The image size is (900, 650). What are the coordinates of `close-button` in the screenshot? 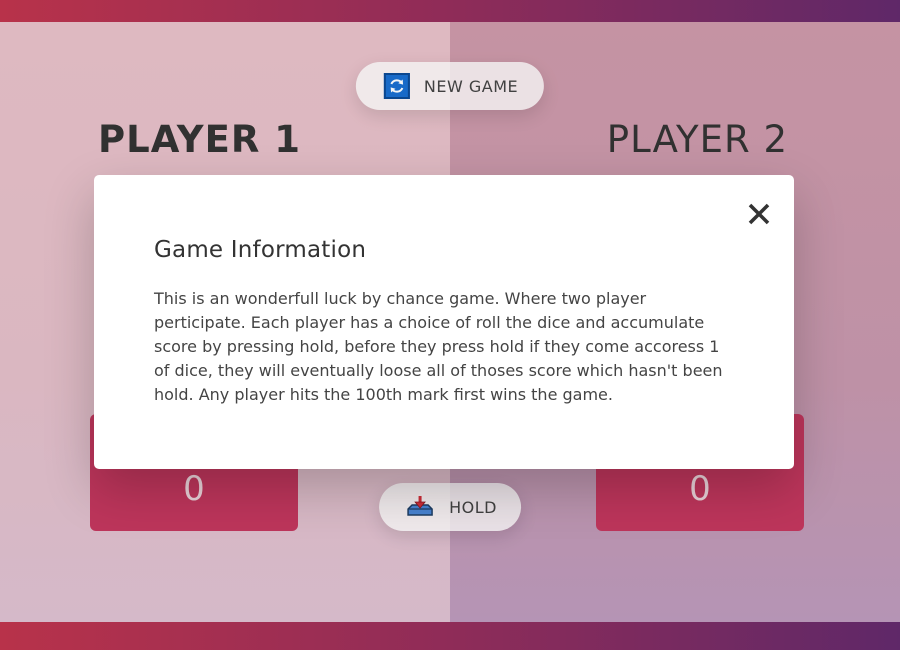 It's located at (759, 214).